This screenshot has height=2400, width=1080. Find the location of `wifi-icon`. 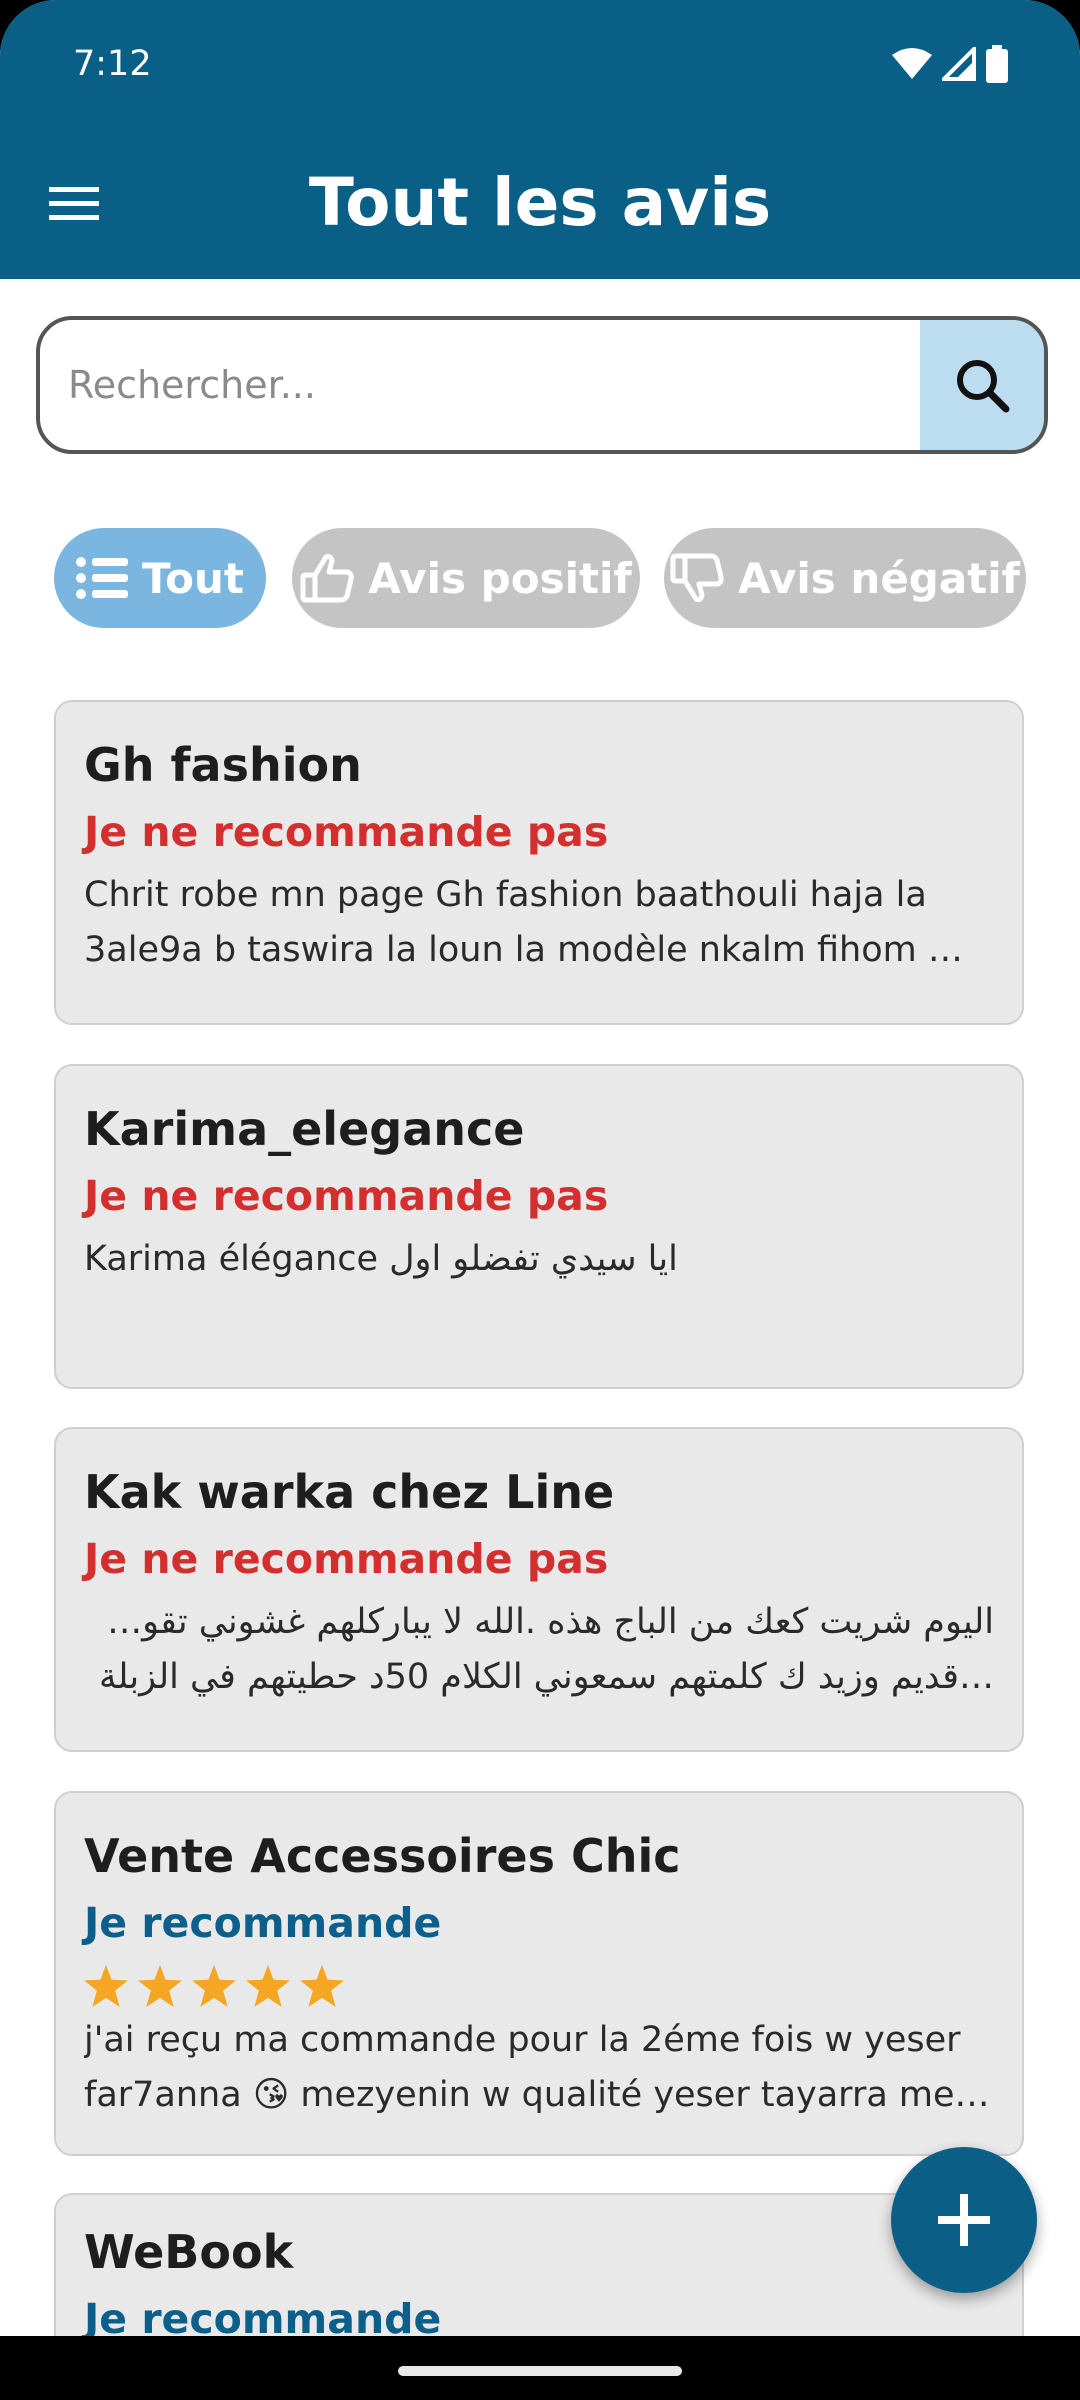

wifi-icon is located at coordinates (912, 63).